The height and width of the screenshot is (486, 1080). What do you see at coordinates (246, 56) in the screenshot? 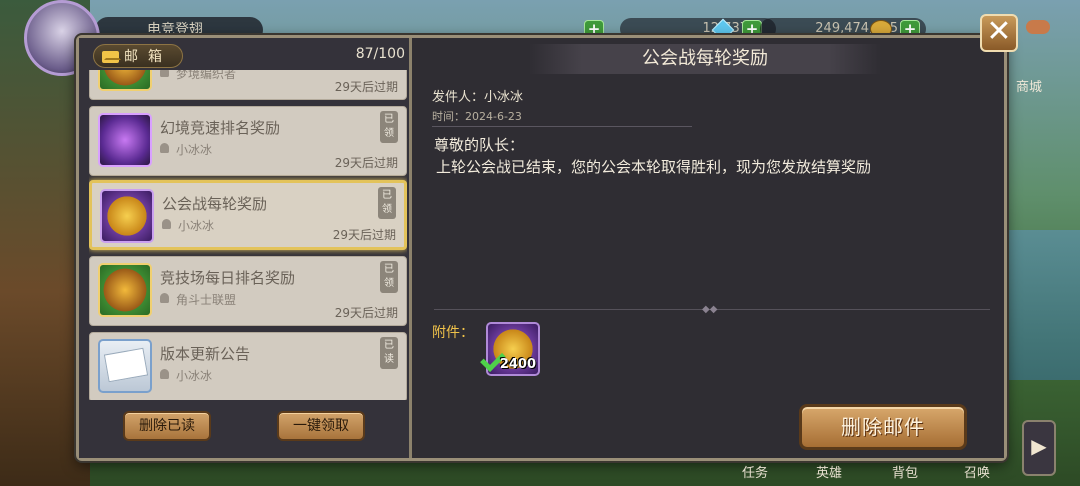
I see `inbox-header: 邮箱 87/100` at bounding box center [246, 56].